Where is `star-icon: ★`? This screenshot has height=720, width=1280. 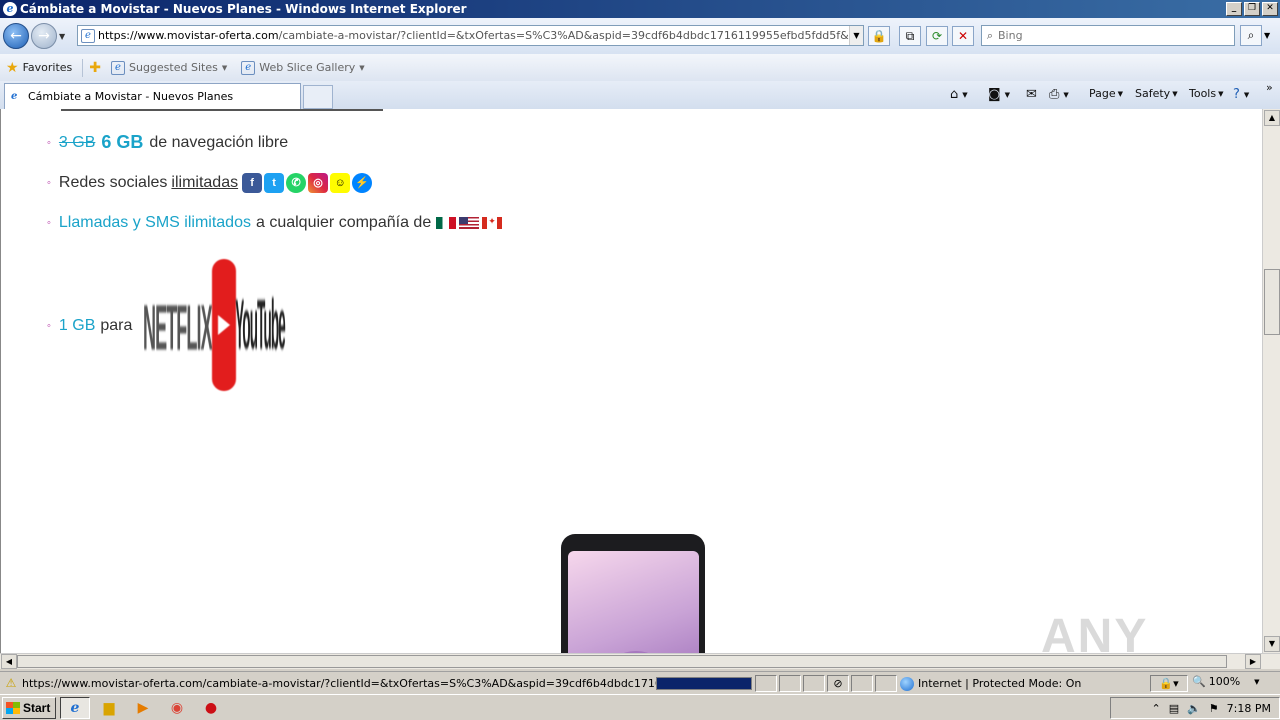 star-icon: ★ is located at coordinates (12, 67).